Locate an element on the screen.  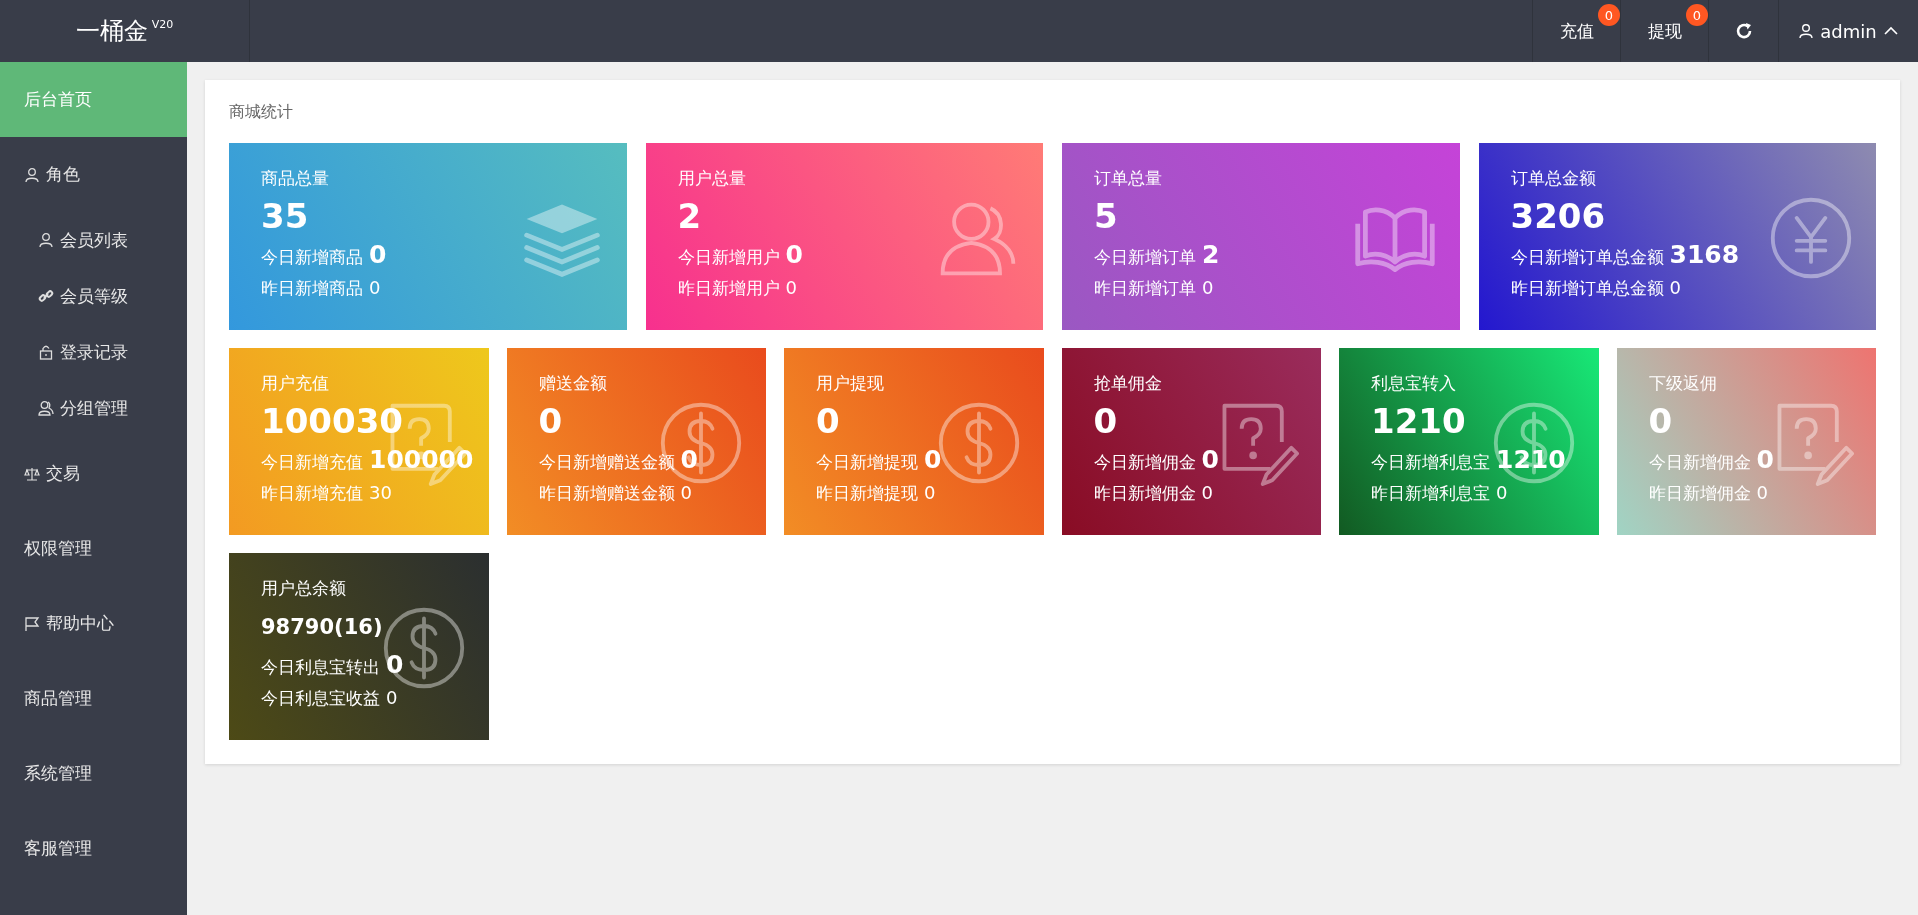
app-logo: 一桶金 is located at coordinates (111, 31).